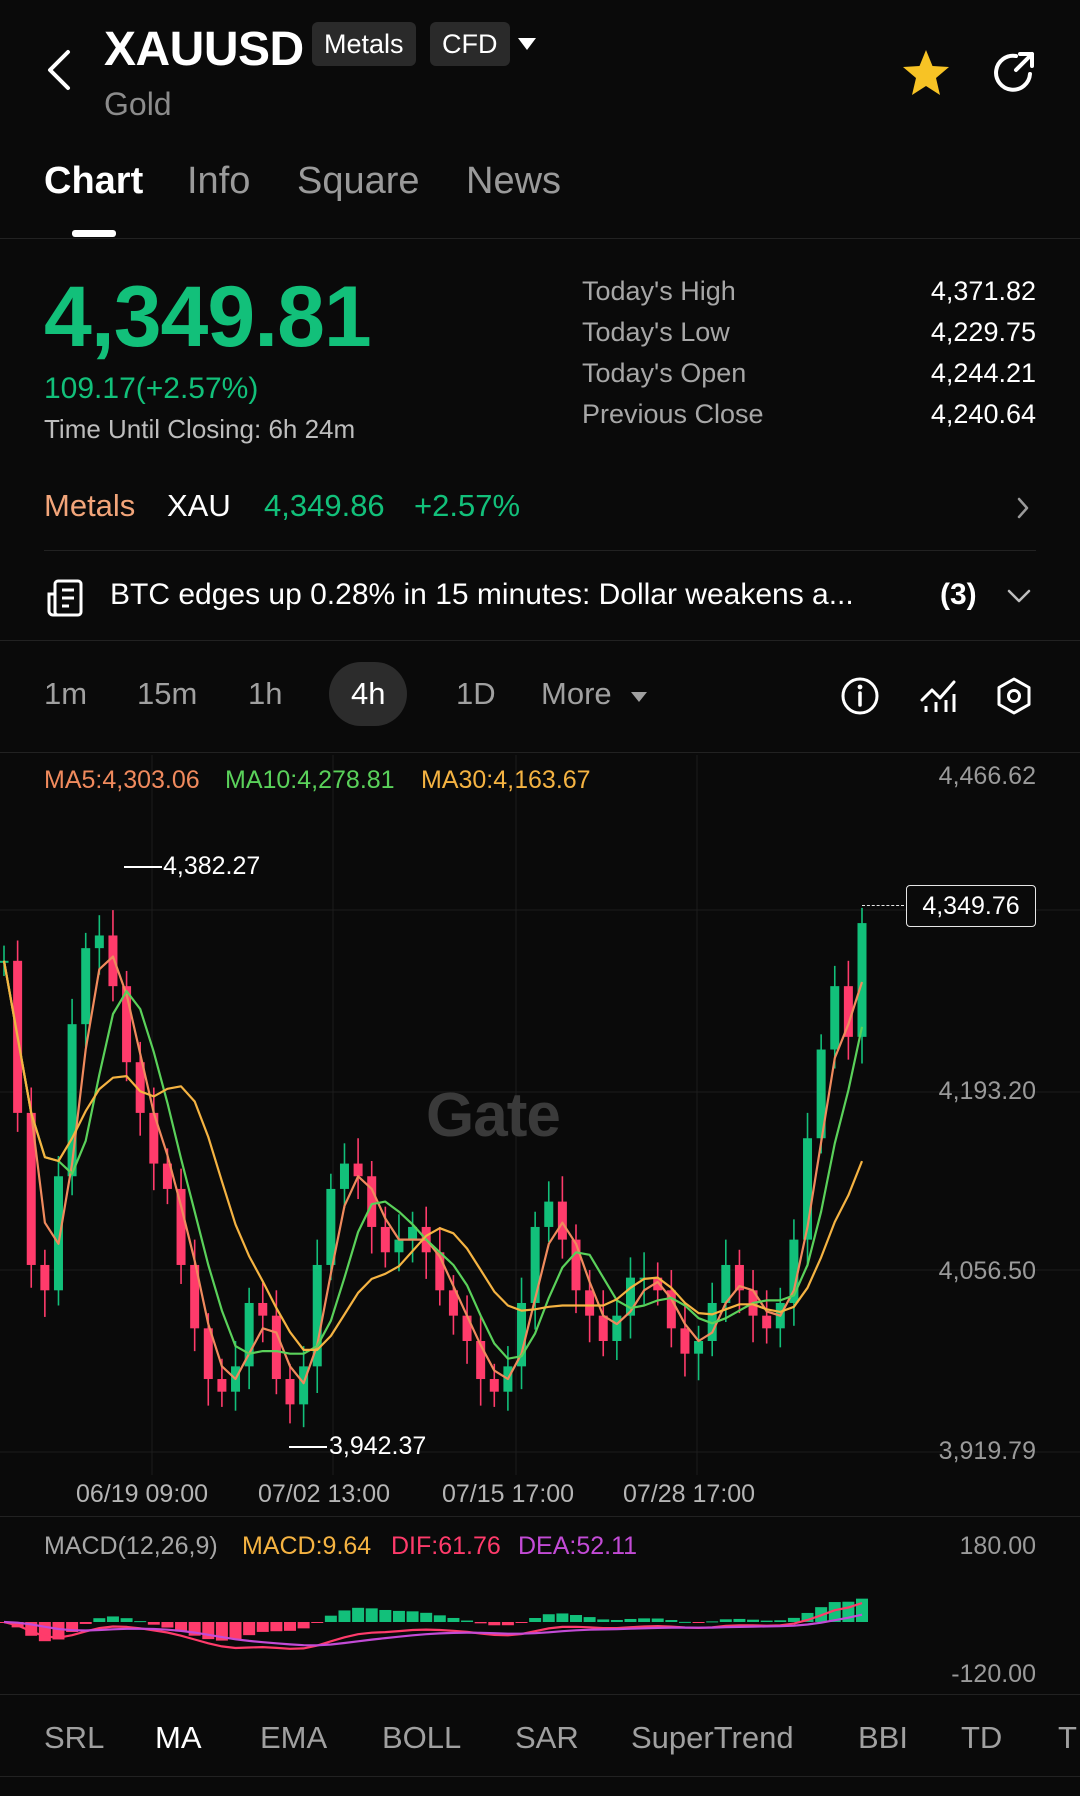 The image size is (1080, 1796). I want to click on chevron-down-icon, so click(1019, 598).